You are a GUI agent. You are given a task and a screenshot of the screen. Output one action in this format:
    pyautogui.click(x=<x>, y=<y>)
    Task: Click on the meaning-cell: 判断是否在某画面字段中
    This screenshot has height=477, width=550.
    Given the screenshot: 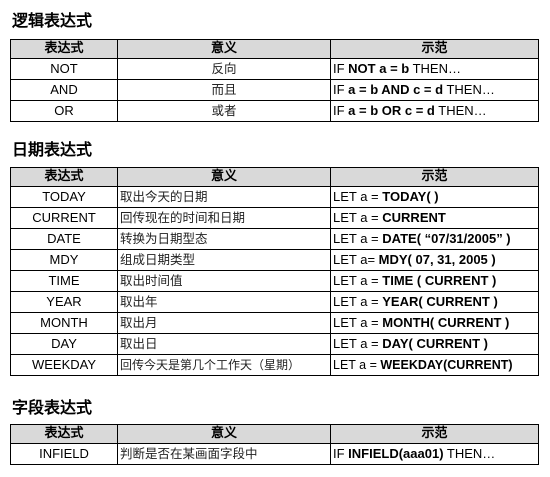 What is the action you would take?
    pyautogui.click(x=224, y=454)
    